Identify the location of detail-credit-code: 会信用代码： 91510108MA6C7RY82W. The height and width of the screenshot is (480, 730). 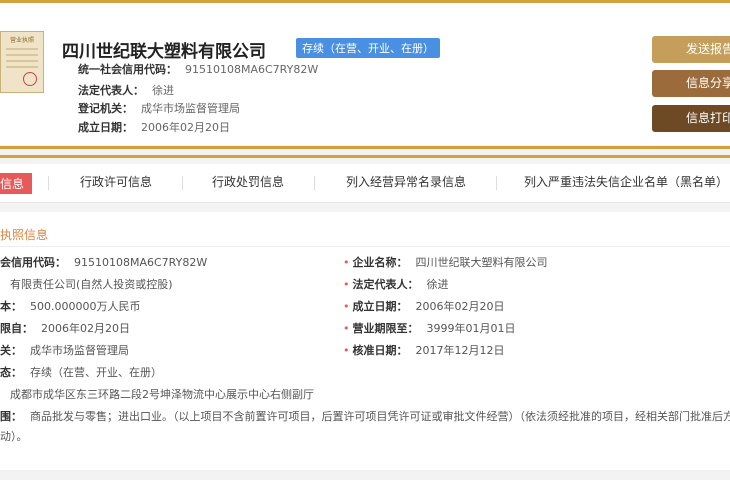
(103, 262).